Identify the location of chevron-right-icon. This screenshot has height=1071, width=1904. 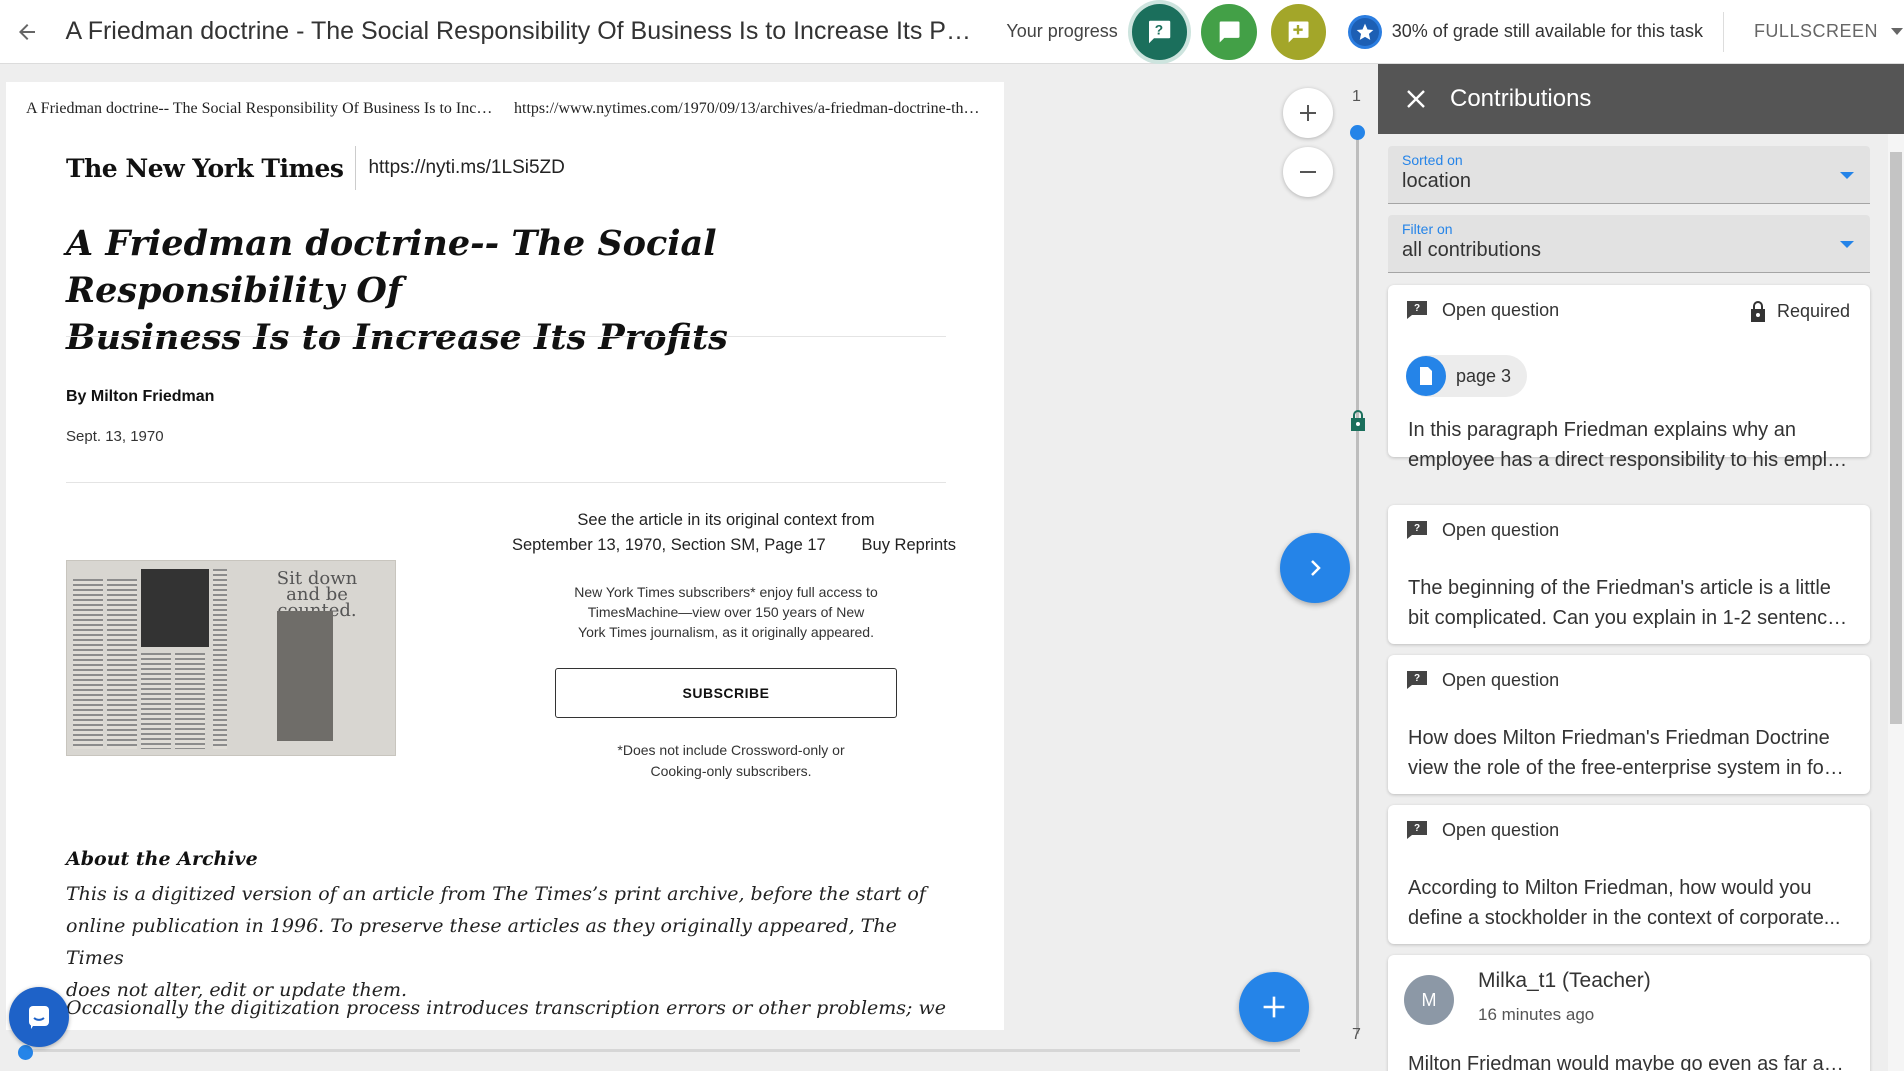
(1316, 568).